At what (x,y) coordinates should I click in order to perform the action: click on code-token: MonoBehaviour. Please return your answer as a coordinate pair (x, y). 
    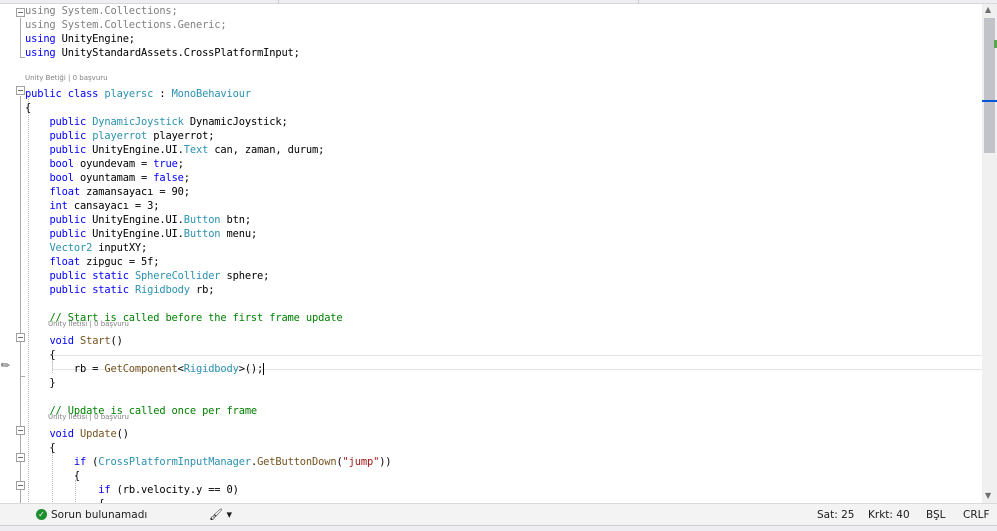
    Looking at the image, I should click on (211, 94).